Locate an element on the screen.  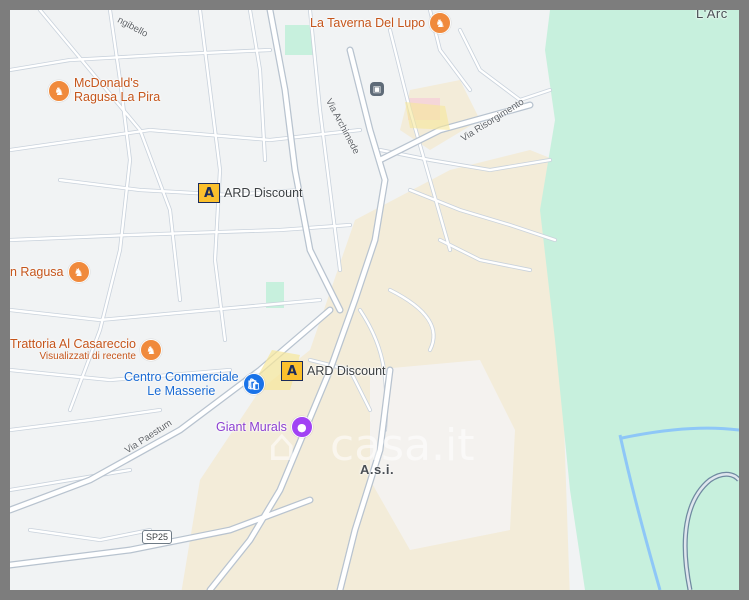
road-shield-sp25: SP25 is located at coordinates (157, 537).